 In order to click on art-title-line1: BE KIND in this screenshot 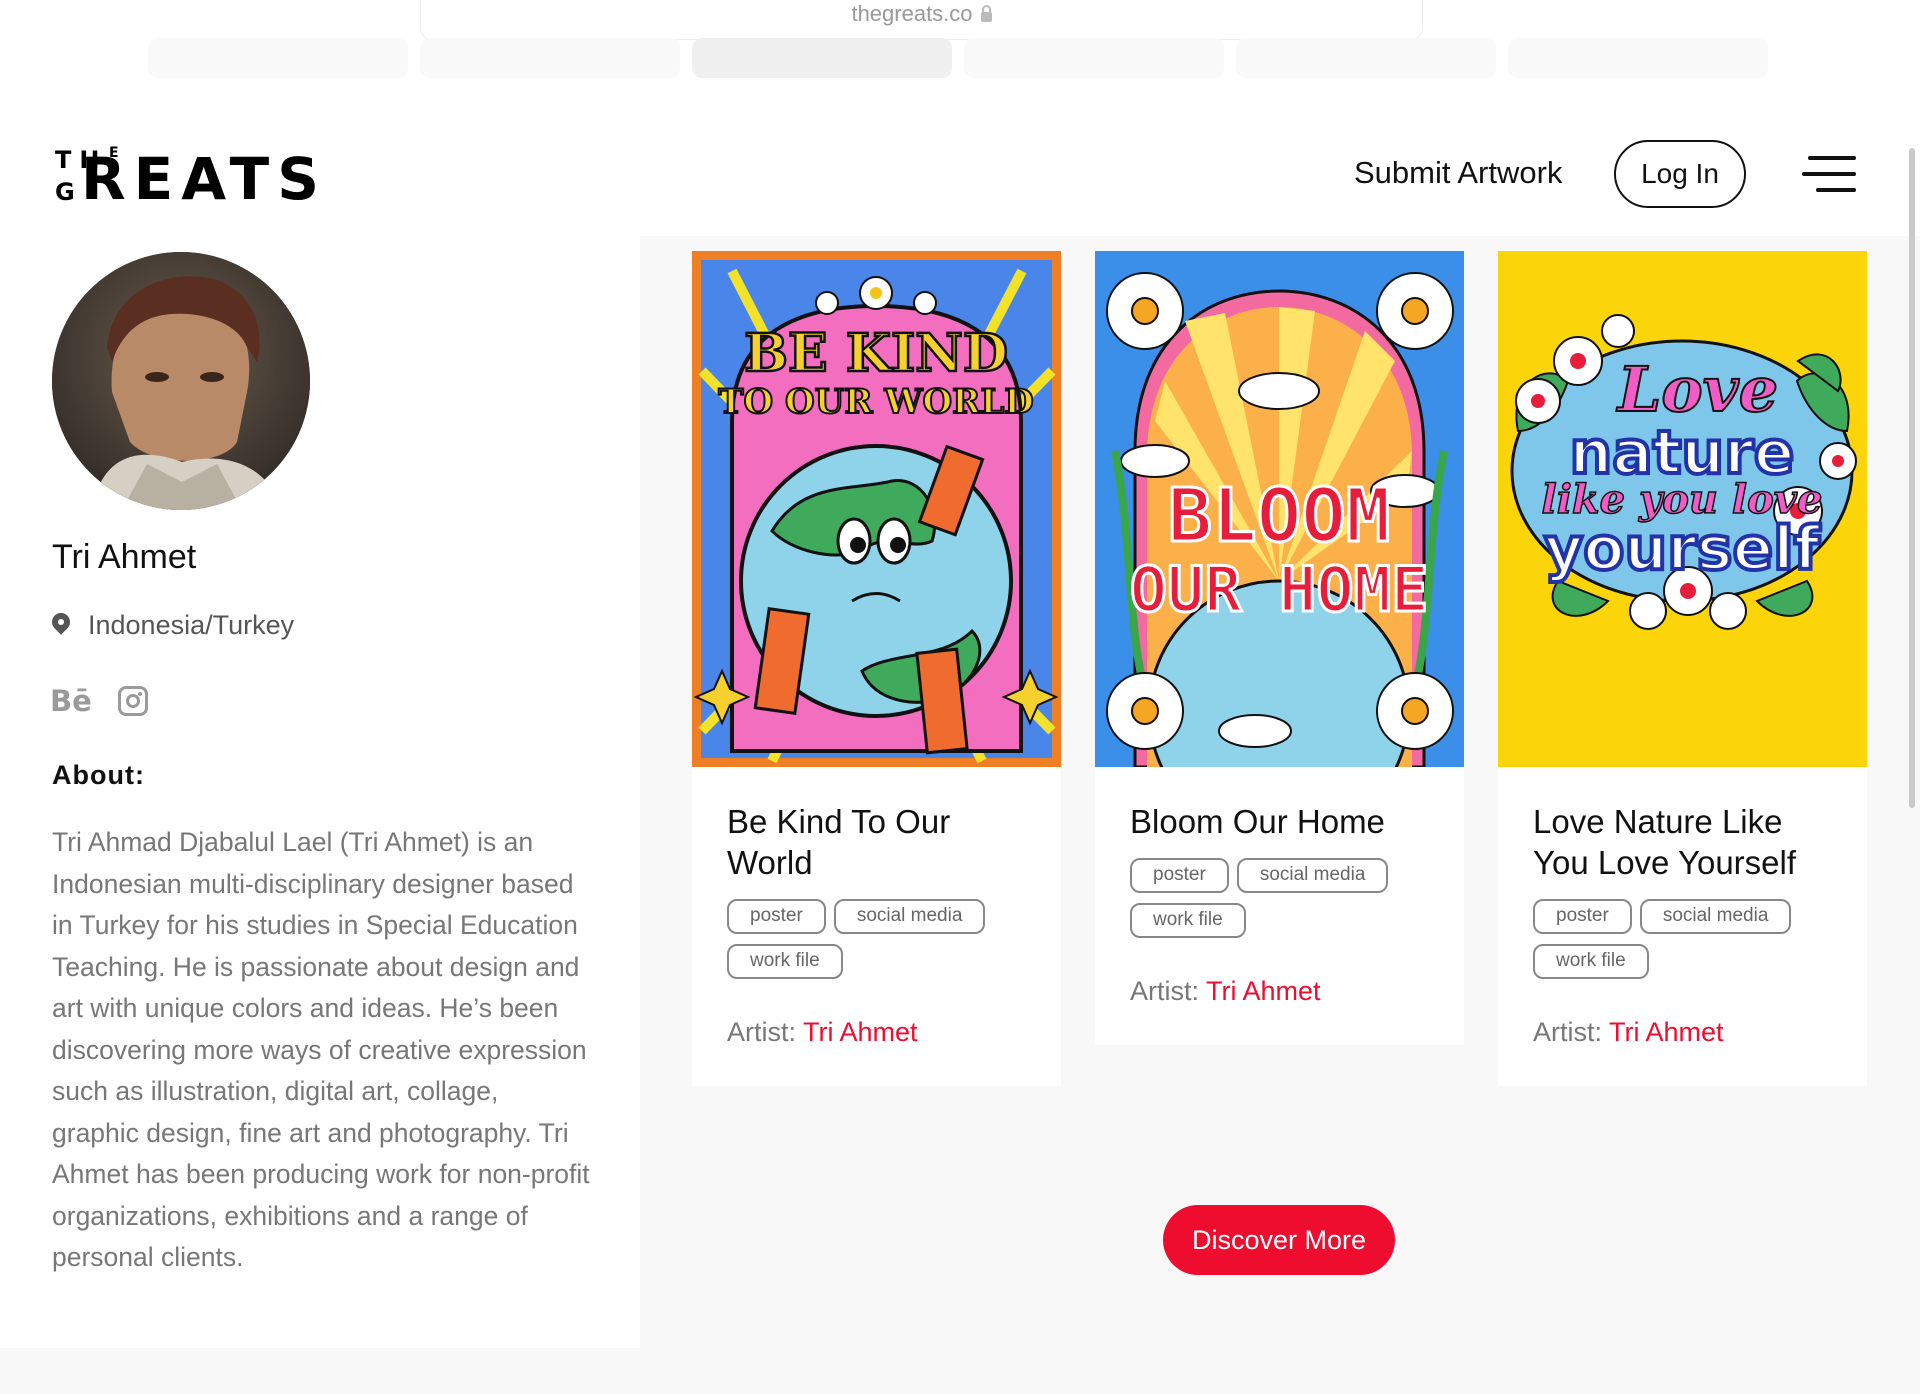, I will do `click(876, 353)`.